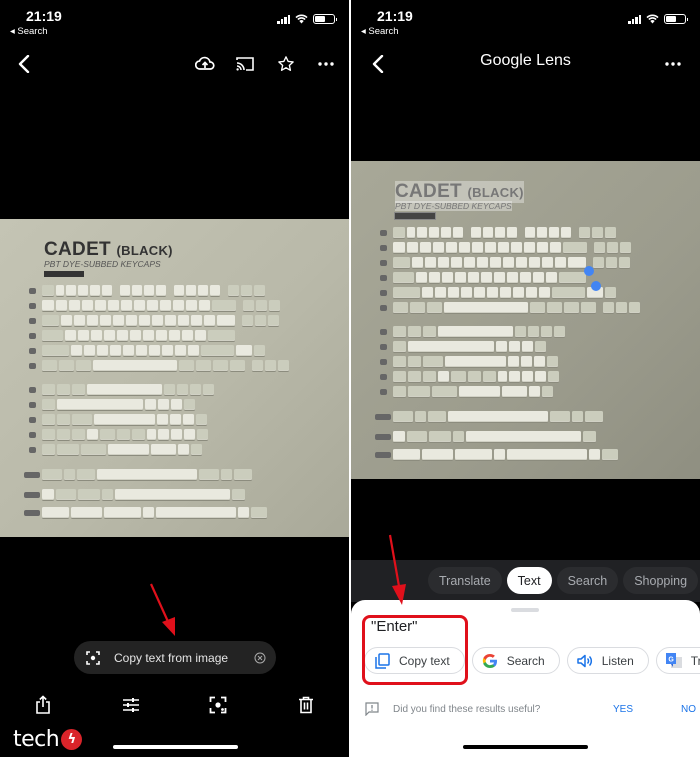 The image size is (700, 757). What do you see at coordinates (584, 661) in the screenshot?
I see `speaker-icon` at bounding box center [584, 661].